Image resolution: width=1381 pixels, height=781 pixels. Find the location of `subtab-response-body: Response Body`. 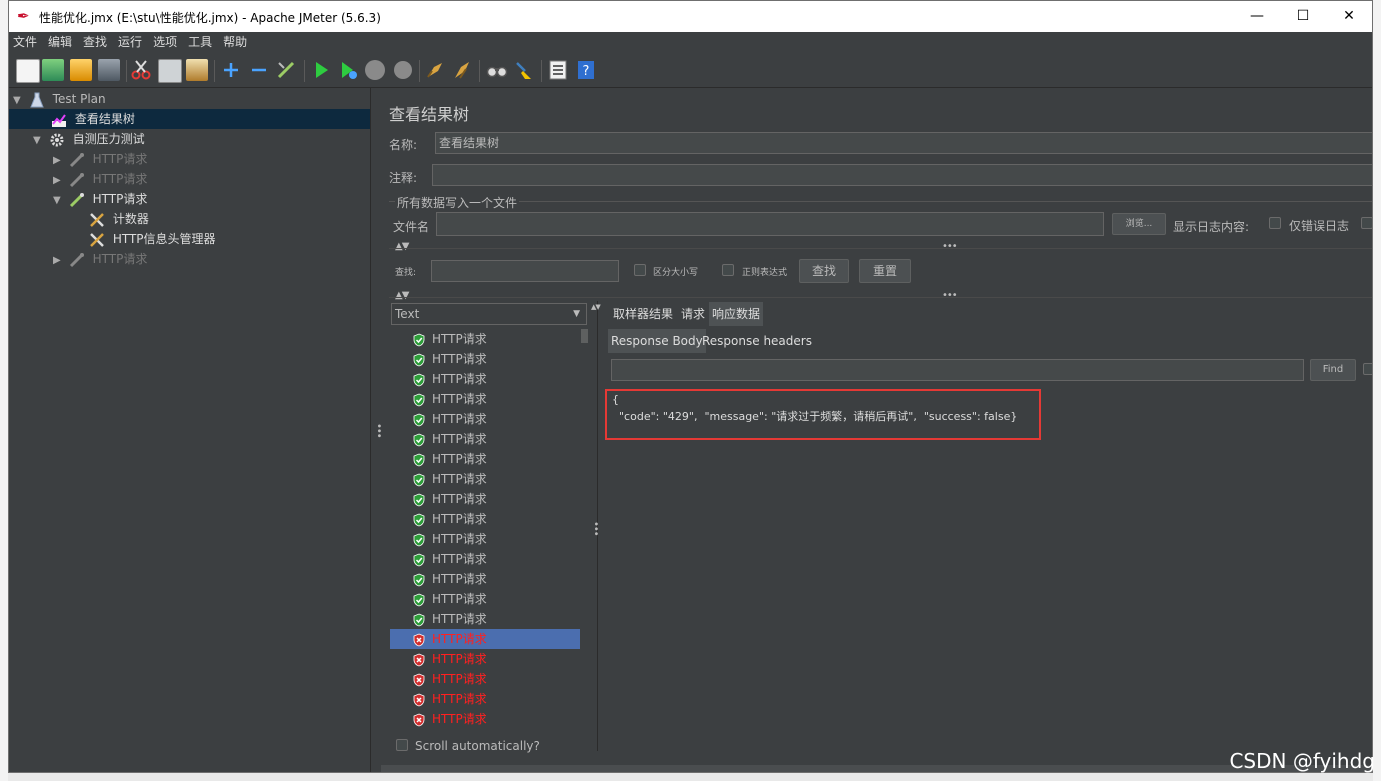

subtab-response-body: Response Body is located at coordinates (657, 341).